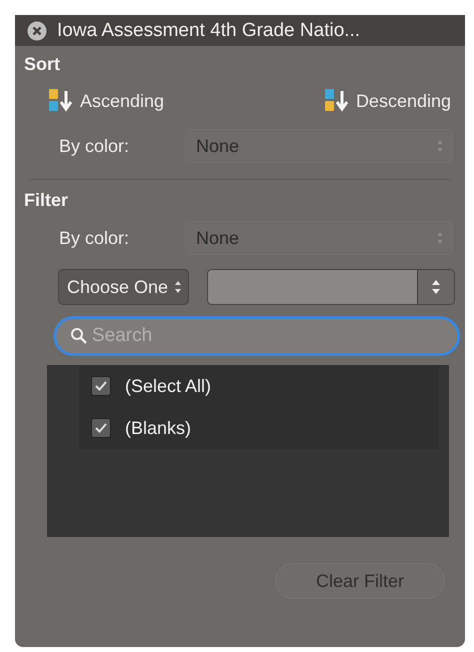  I want to click on list-item: (Blanks), so click(259, 428).